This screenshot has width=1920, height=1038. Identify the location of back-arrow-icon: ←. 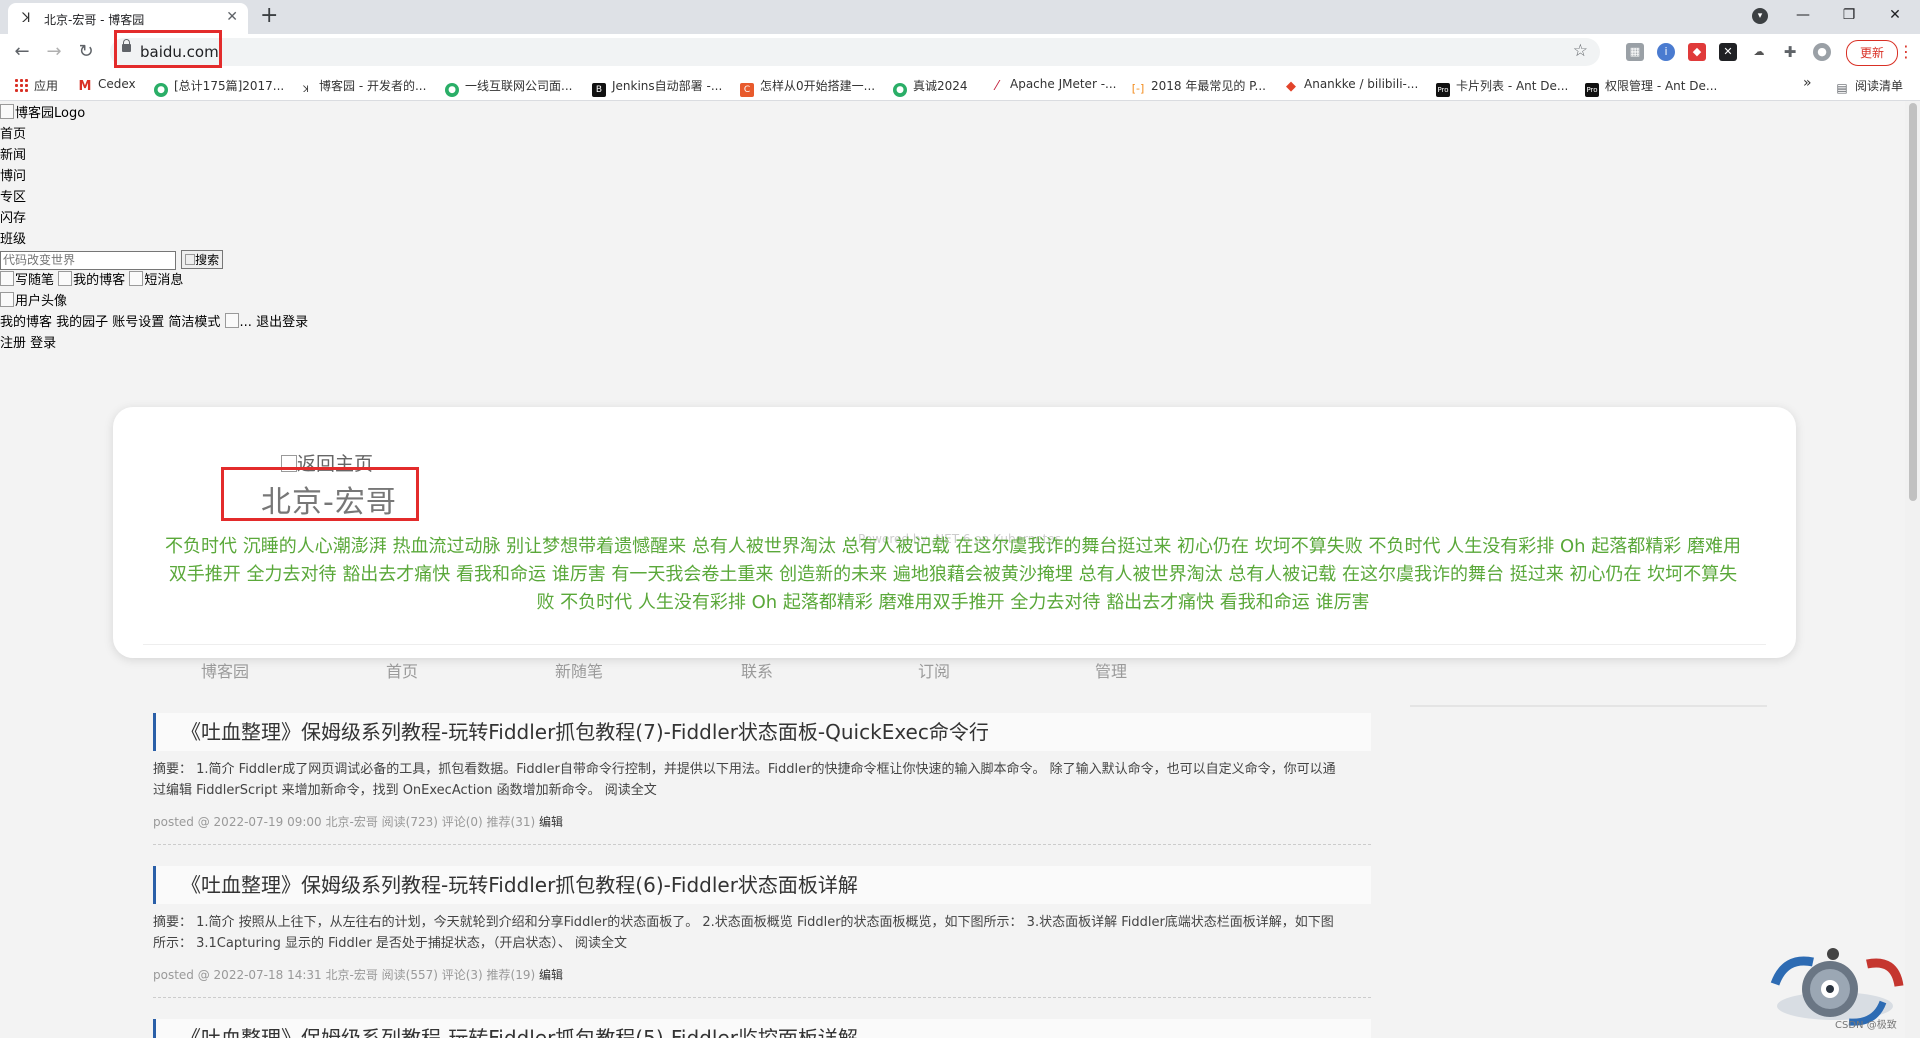
(22, 51).